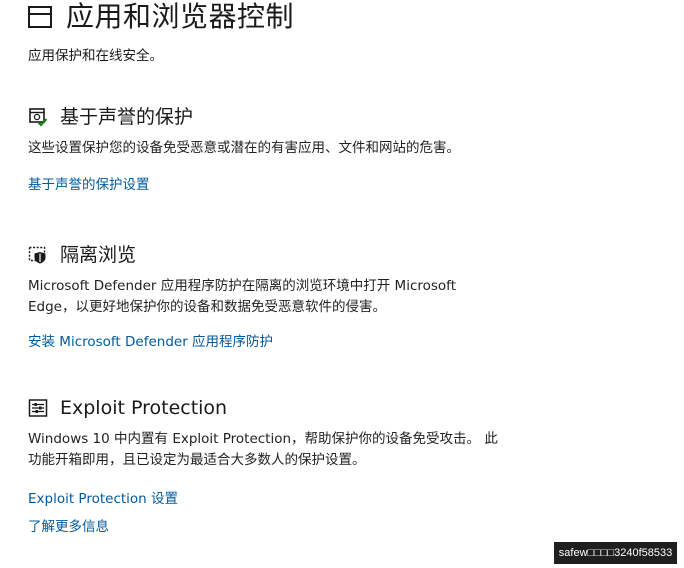 This screenshot has height=568, width=684. What do you see at coordinates (263, 408) in the screenshot?
I see `section-heading: Exploit Protection` at bounding box center [263, 408].